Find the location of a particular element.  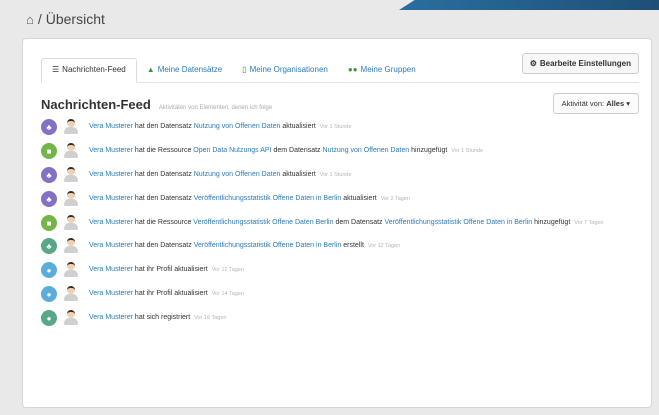

edit-settings-button: ⚙ Bearbeite Einstellungen is located at coordinates (580, 63).